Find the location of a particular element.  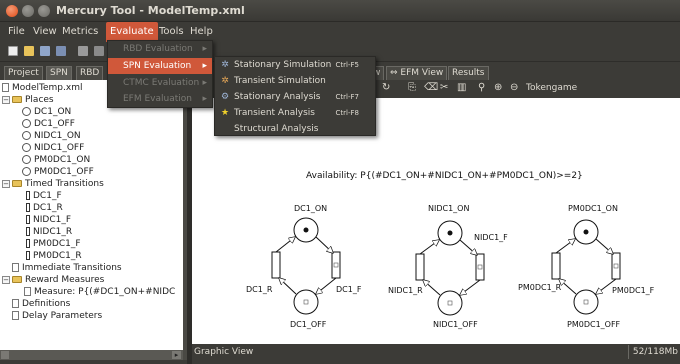

redo-icon: ↻ is located at coordinates (386, 87).